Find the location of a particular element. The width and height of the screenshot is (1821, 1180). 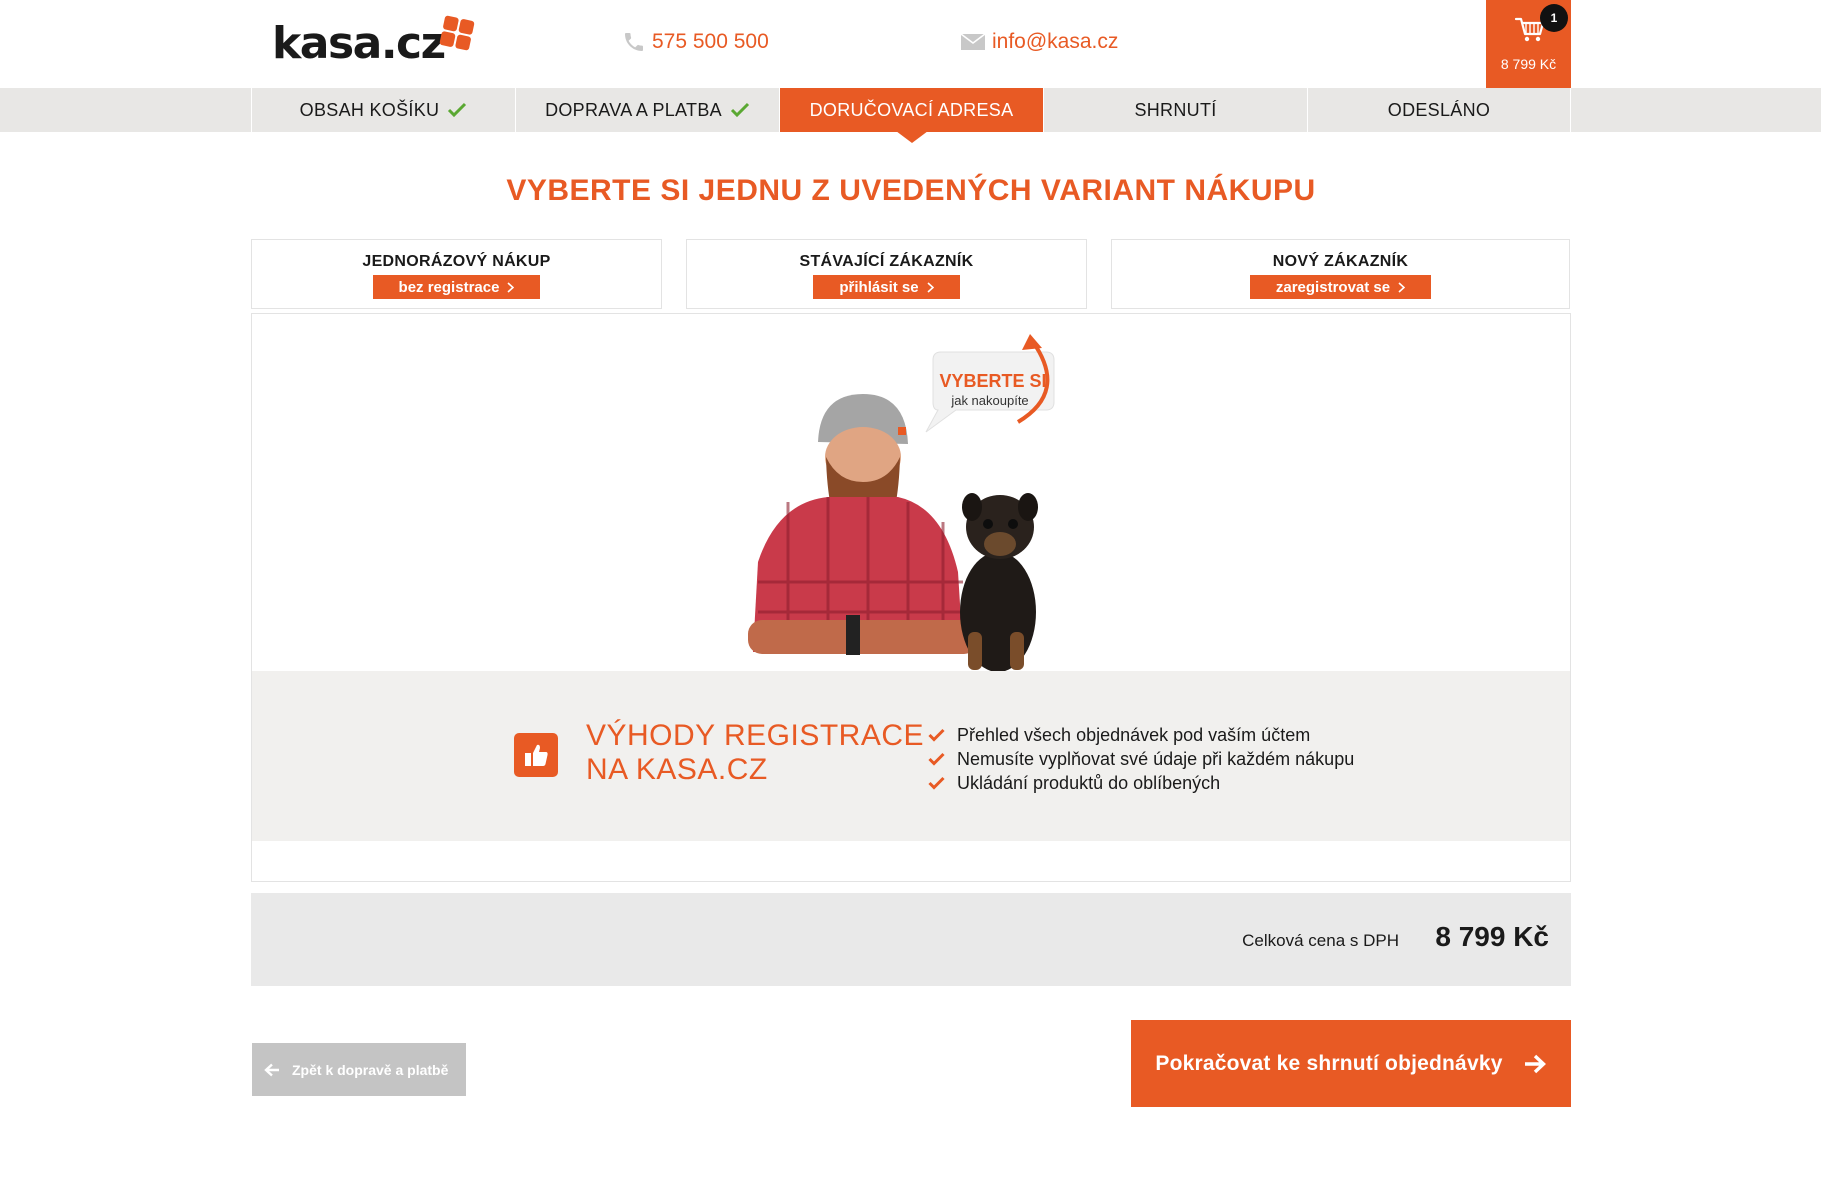

thumbs-up-icon is located at coordinates (536, 755).